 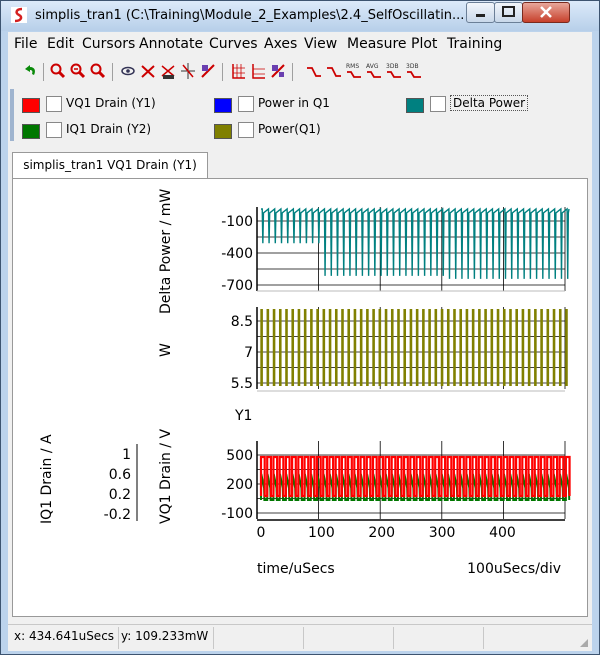 I want to click on measure-3db-low-icon: 3DB, so click(x=414, y=71).